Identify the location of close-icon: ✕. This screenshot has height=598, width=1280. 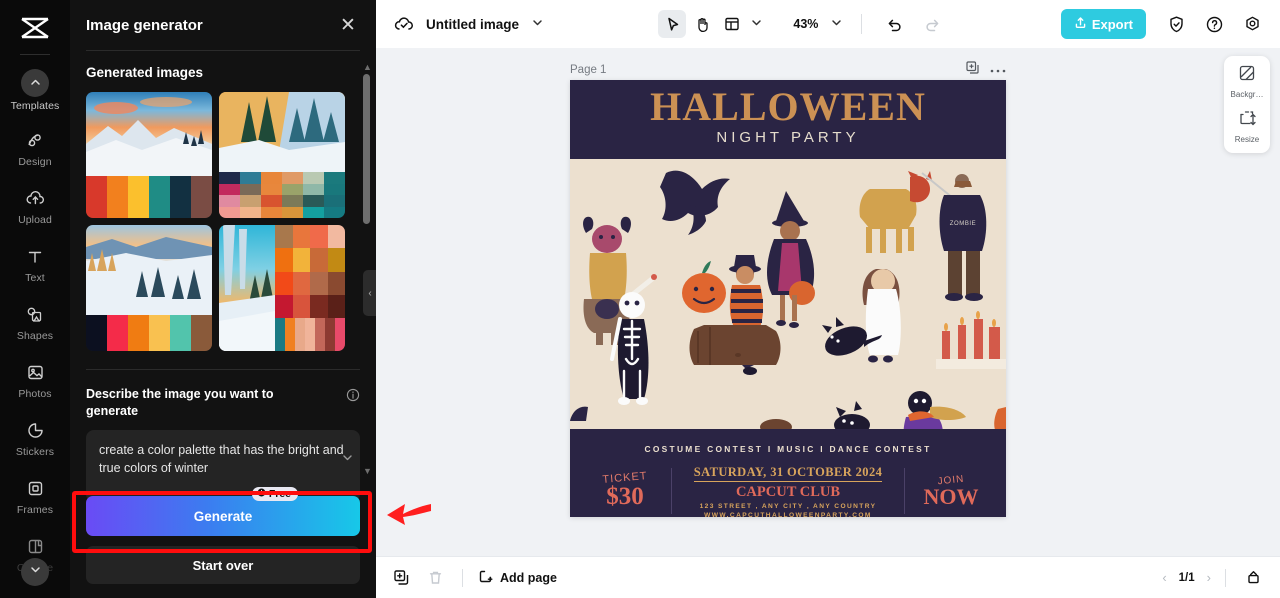
(348, 25).